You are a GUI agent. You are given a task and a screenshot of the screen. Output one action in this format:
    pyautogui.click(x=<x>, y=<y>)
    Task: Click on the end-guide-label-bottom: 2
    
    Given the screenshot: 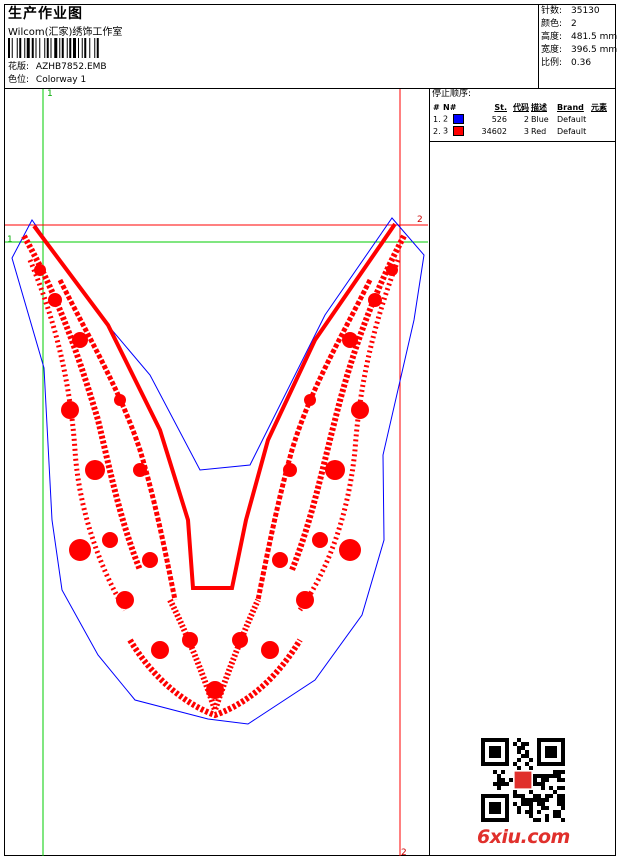 What is the action you would take?
    pyautogui.click(x=404, y=853)
    